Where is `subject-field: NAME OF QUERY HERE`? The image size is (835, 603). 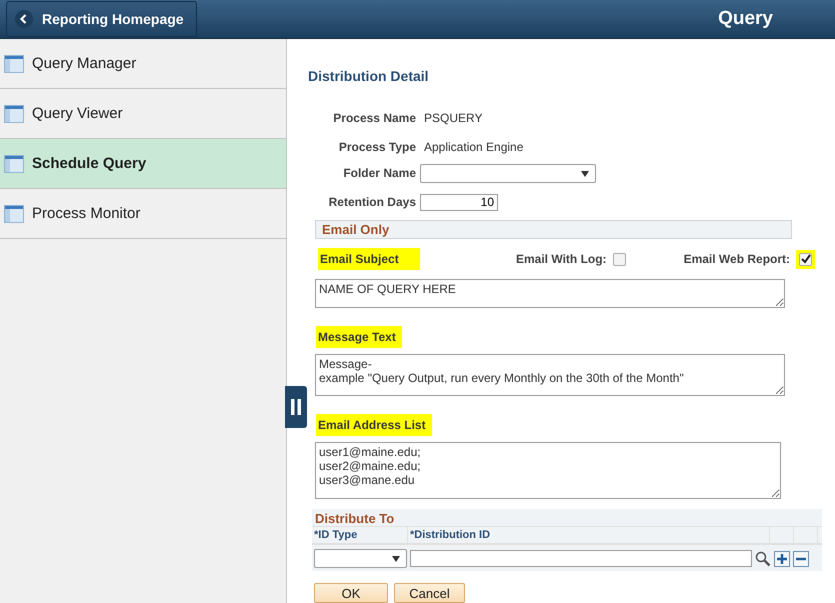
subject-field: NAME OF QUERY HERE is located at coordinates (550, 293).